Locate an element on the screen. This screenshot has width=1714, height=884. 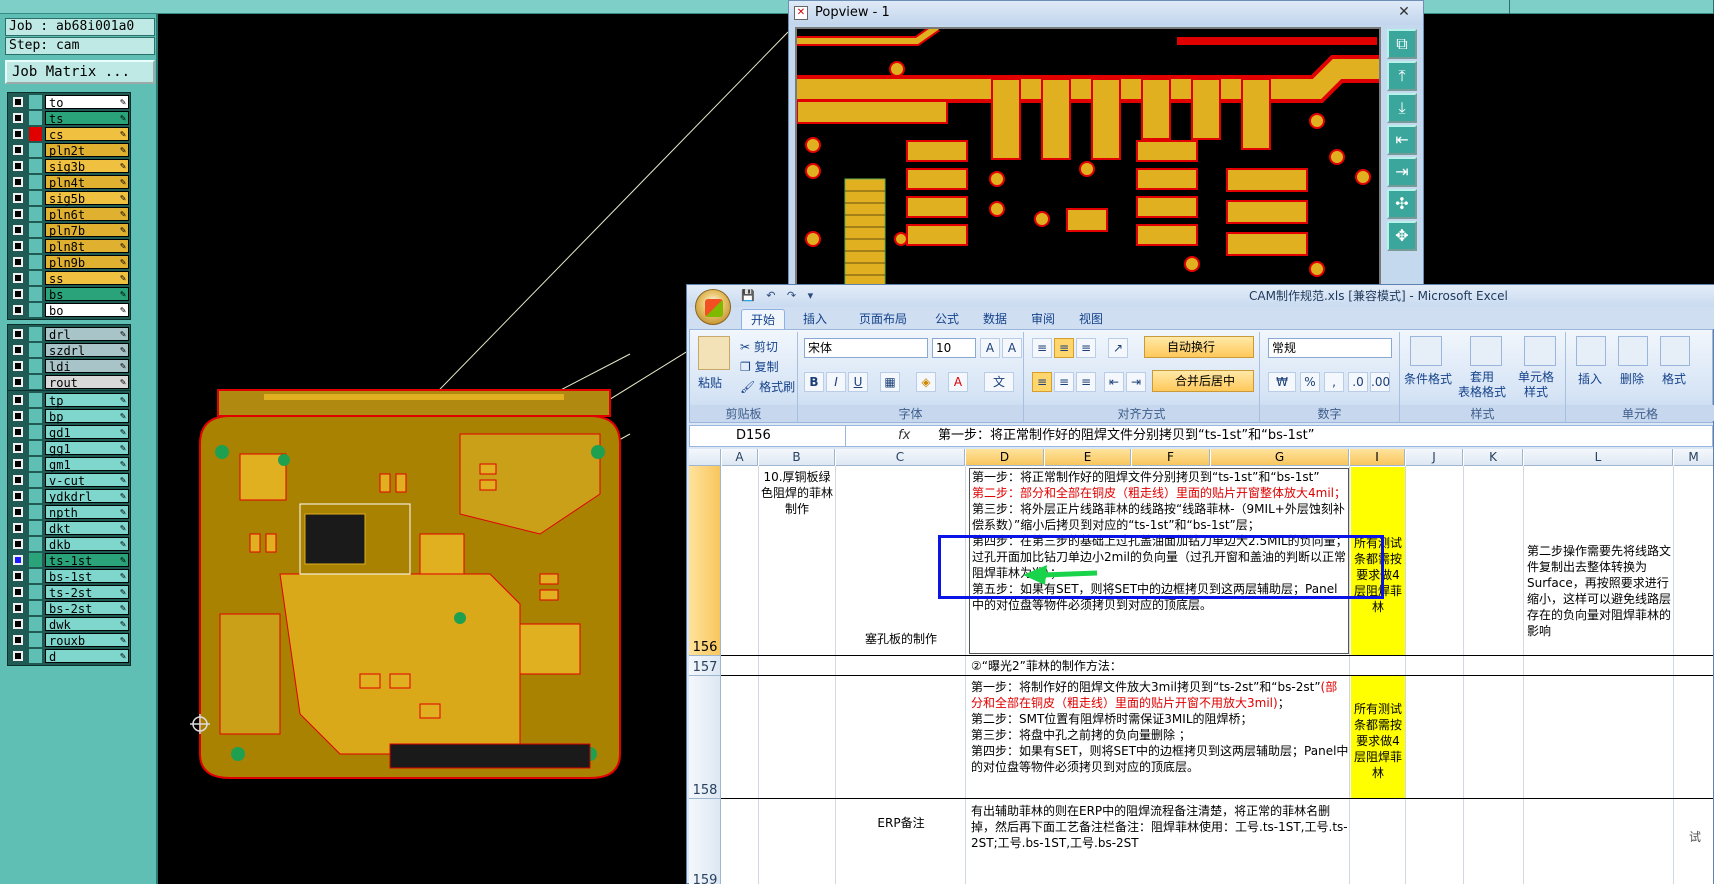
format-painter-button: 🖌 格式刷 is located at coordinates (767, 386).